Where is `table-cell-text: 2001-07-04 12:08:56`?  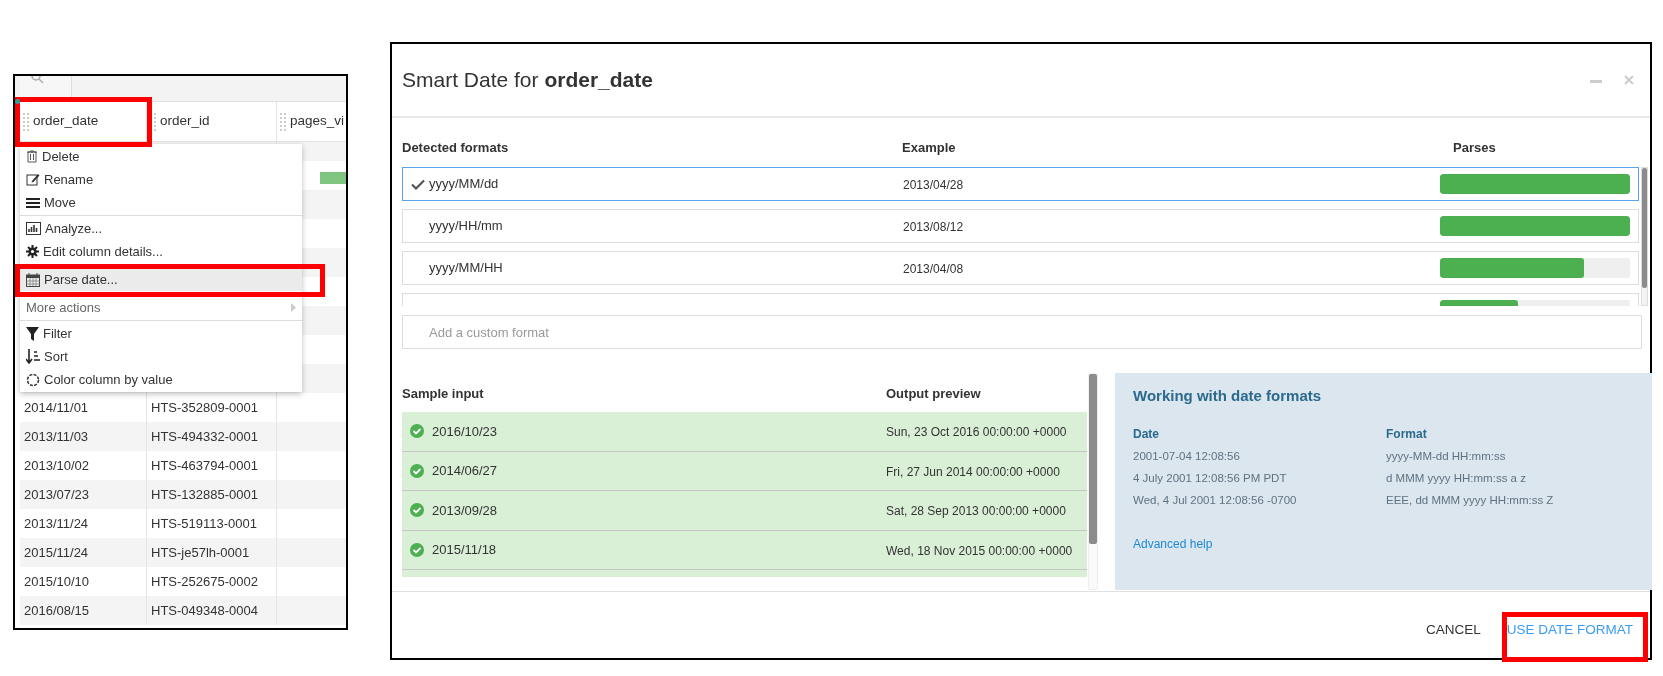
table-cell-text: 2001-07-04 12:08:56 is located at coordinates (1187, 456).